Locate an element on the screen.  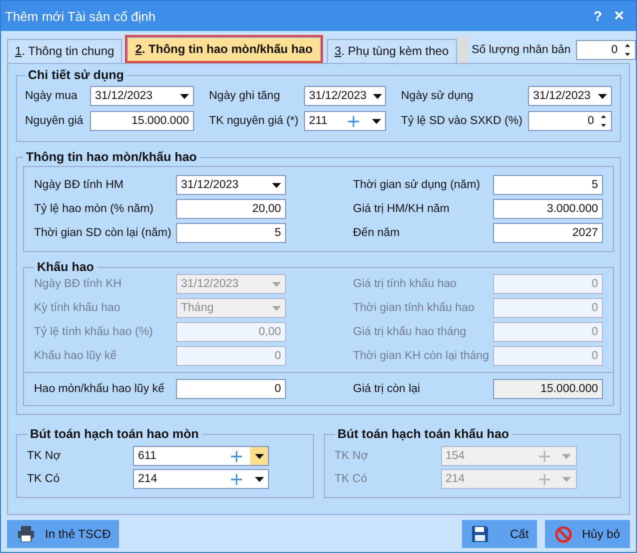
group-title: Khấu hao is located at coordinates (65, 267).